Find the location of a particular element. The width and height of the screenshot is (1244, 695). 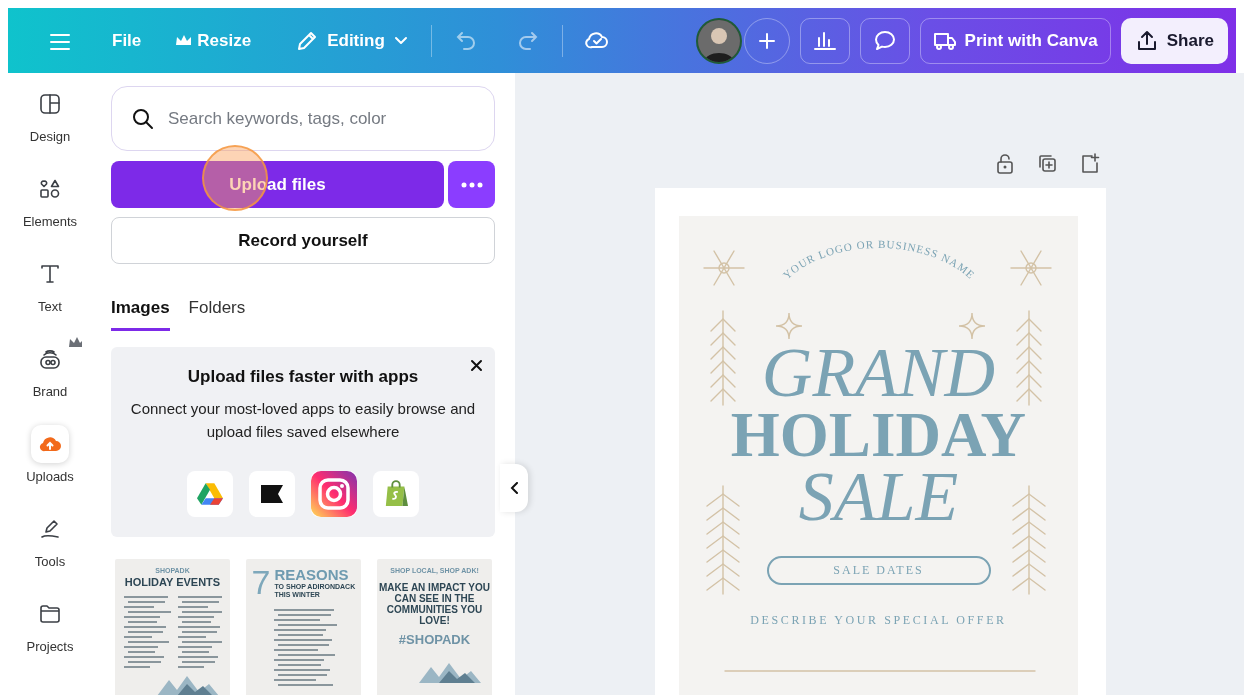

thumbnail-title: REASONS is located at coordinates (312, 575).